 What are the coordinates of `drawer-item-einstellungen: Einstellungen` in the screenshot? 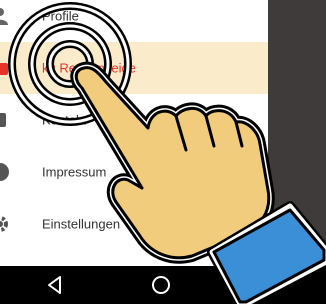 It's located at (134, 224).